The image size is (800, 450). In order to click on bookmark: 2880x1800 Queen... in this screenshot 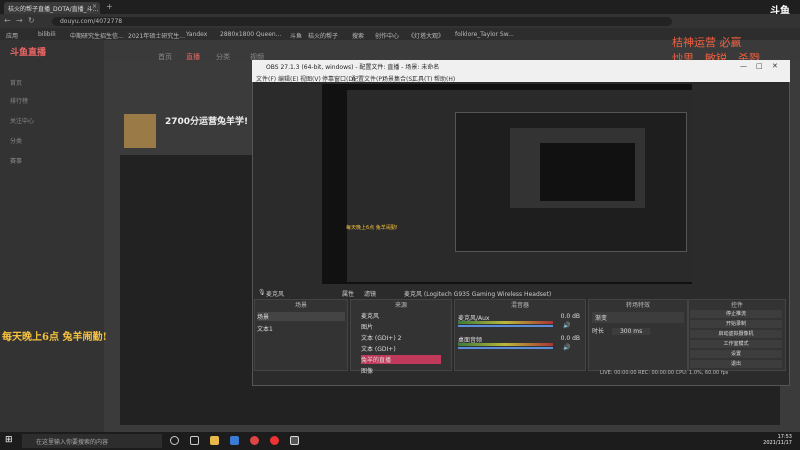, I will do `click(250, 34)`.